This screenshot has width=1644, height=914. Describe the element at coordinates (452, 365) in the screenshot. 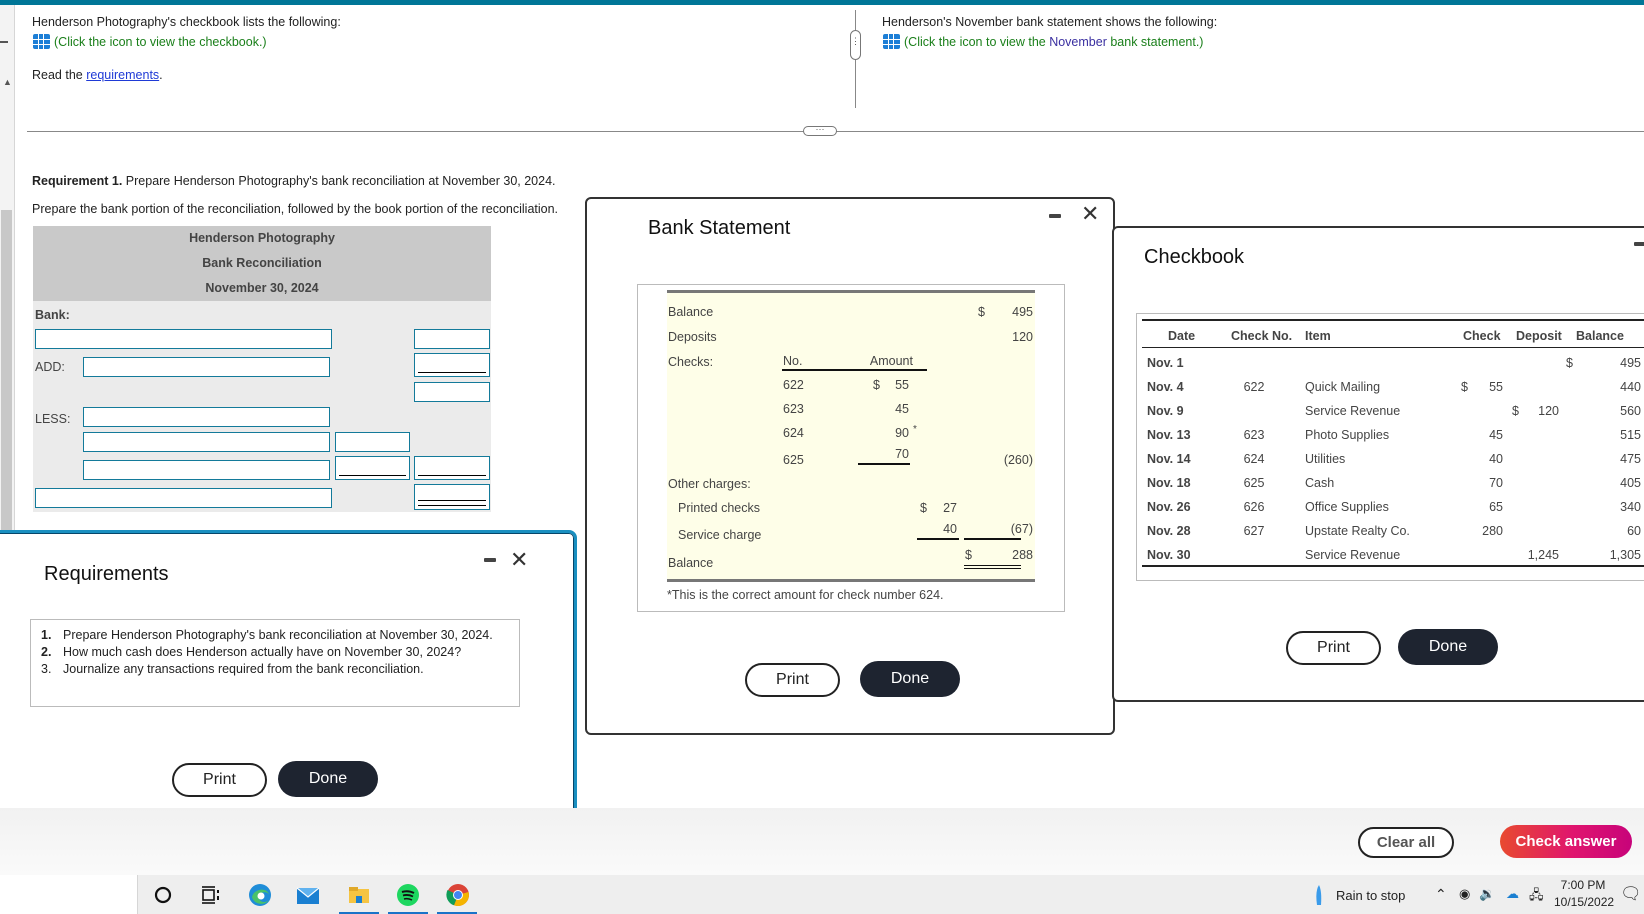

I see `add-amount-input` at that location.